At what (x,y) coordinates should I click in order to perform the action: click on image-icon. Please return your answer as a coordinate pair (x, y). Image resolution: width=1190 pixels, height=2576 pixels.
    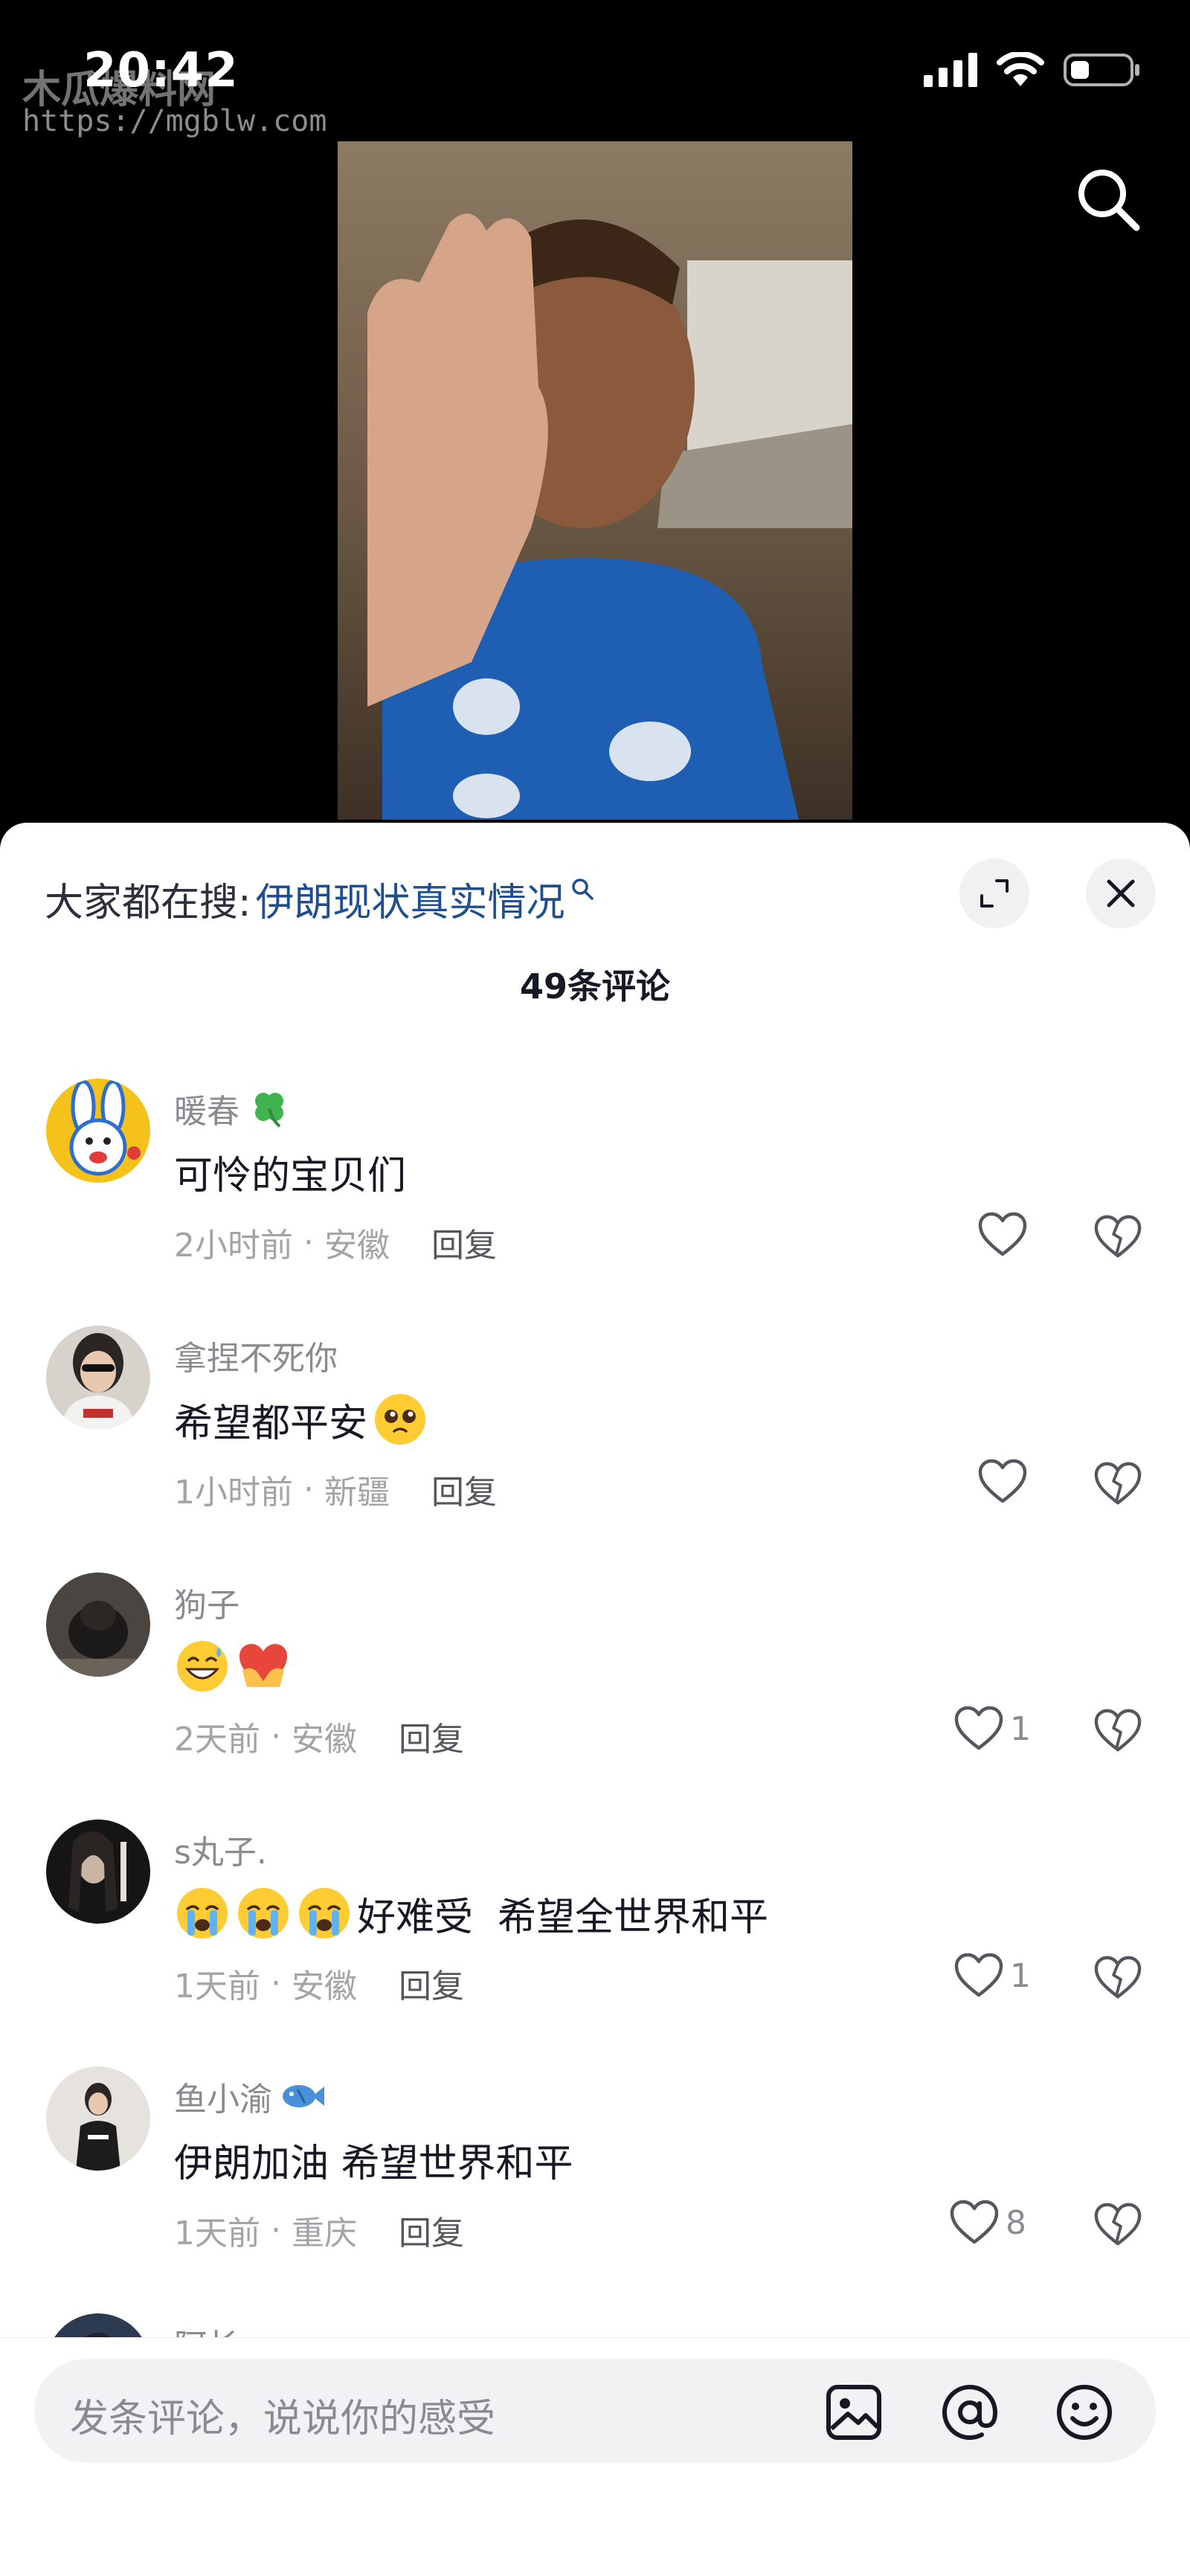
    Looking at the image, I should click on (854, 2412).